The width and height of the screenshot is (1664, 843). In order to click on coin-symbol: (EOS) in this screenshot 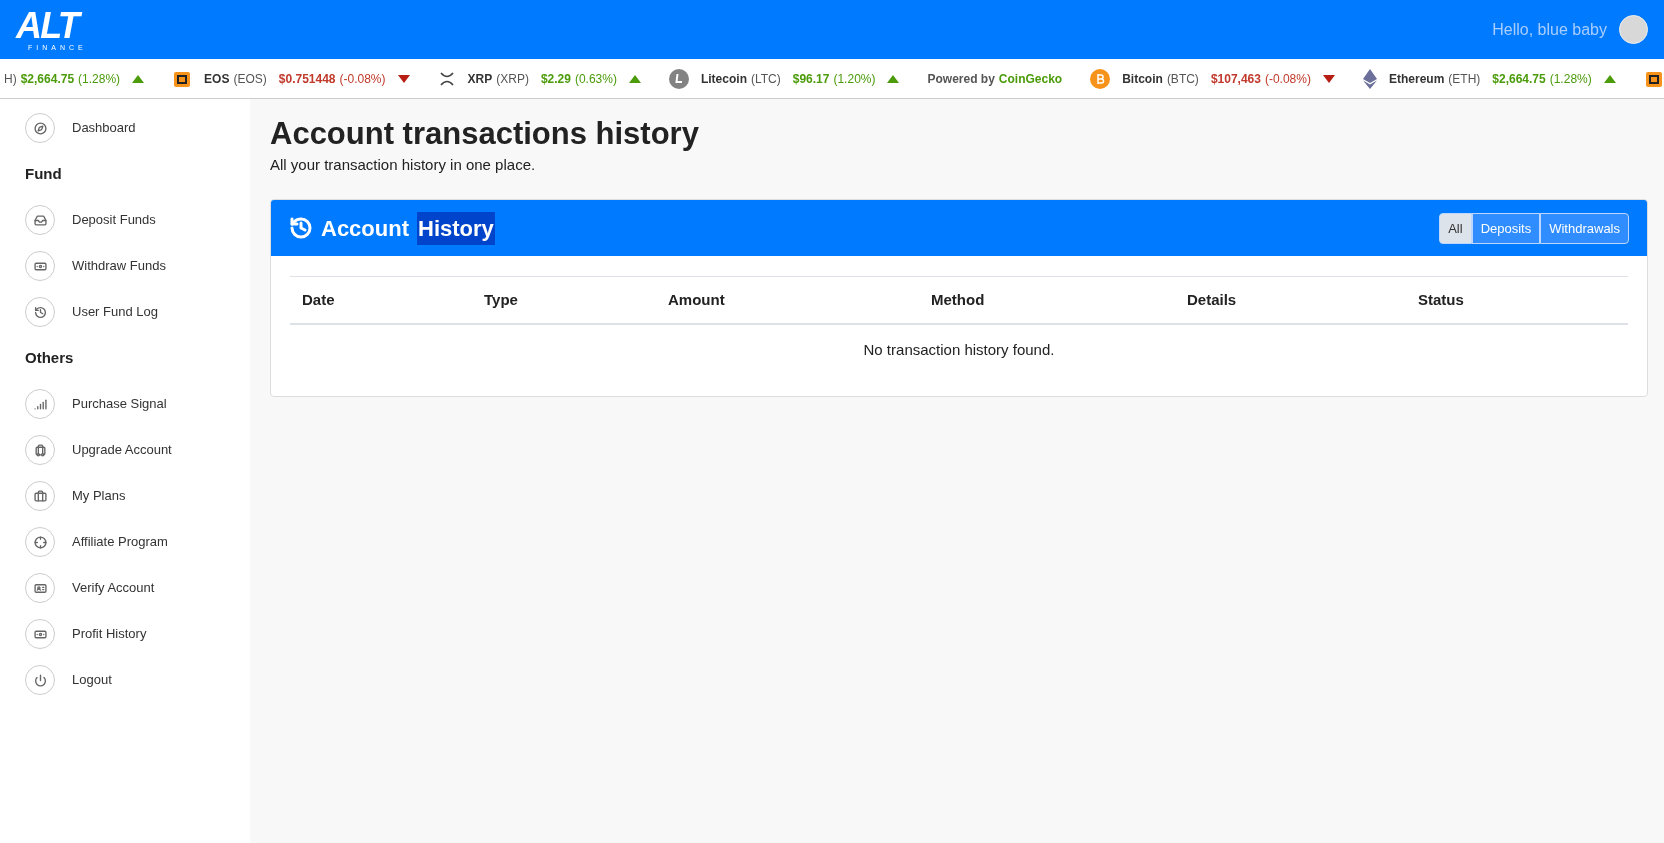, I will do `click(250, 79)`.